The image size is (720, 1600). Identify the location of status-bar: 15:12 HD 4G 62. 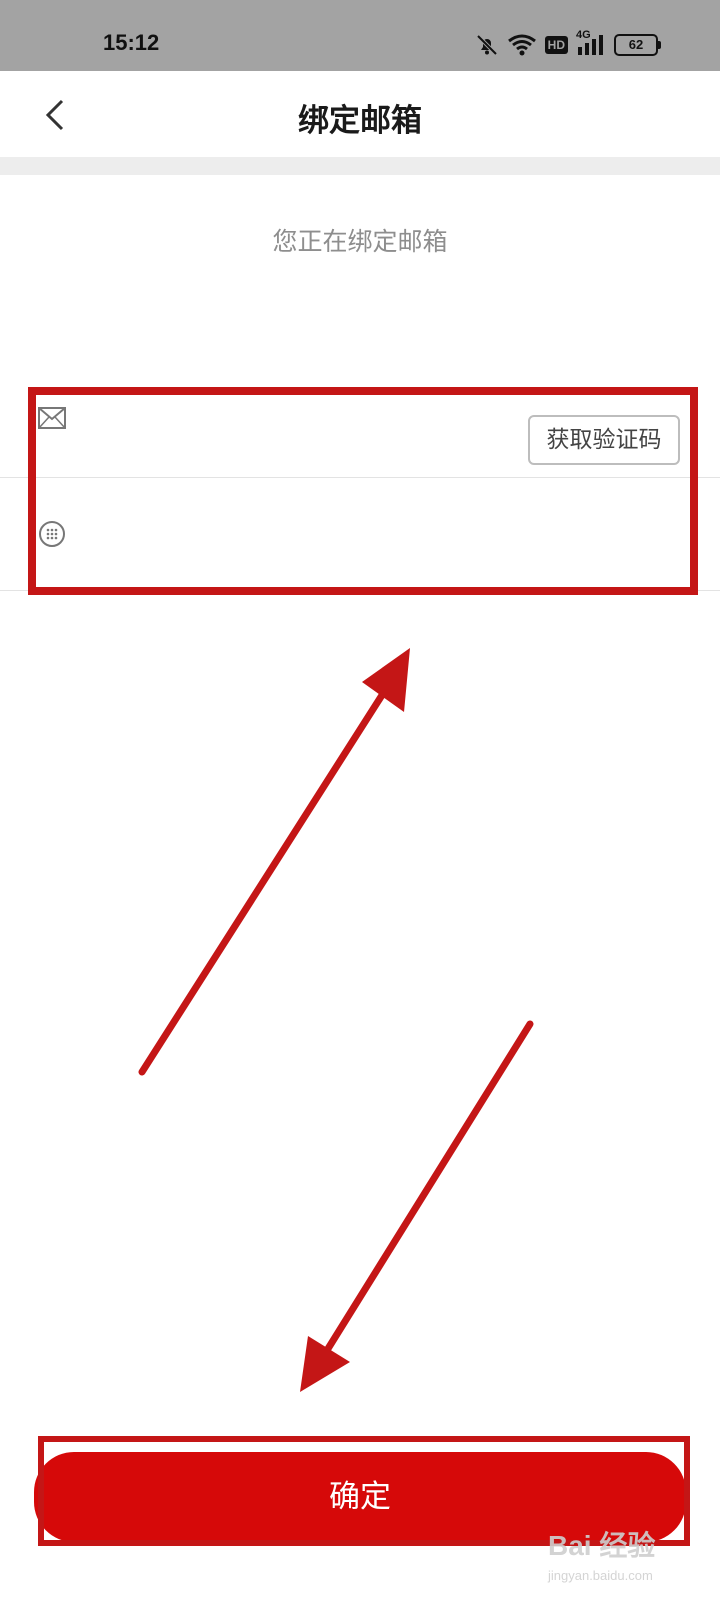
(360, 35).